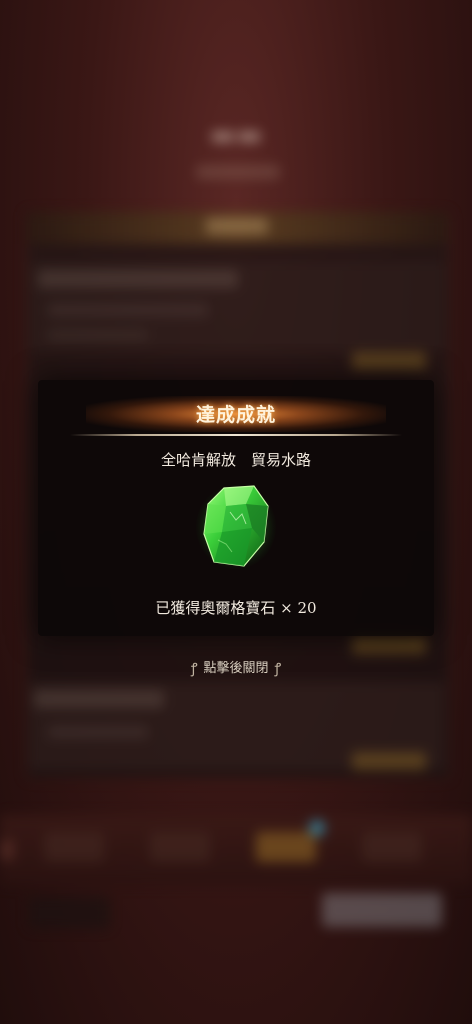  I want to click on green-gem-icon, so click(236, 526).